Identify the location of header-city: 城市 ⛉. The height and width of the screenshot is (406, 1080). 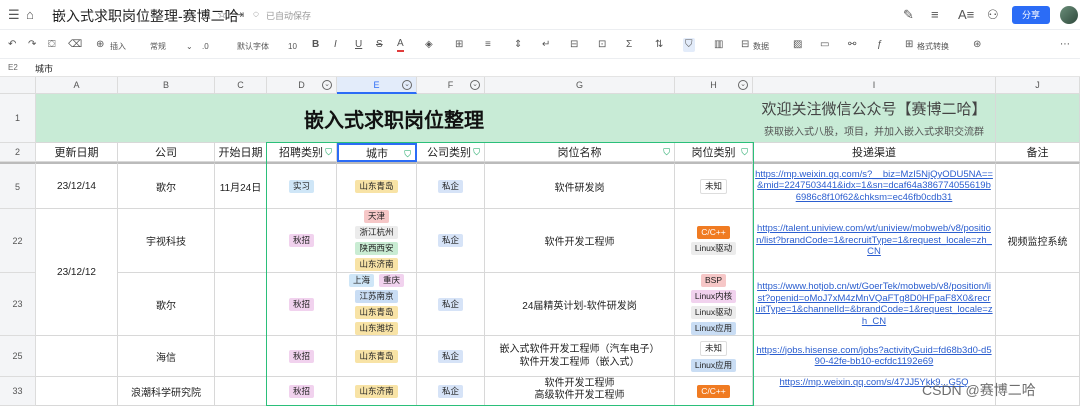
(377, 152).